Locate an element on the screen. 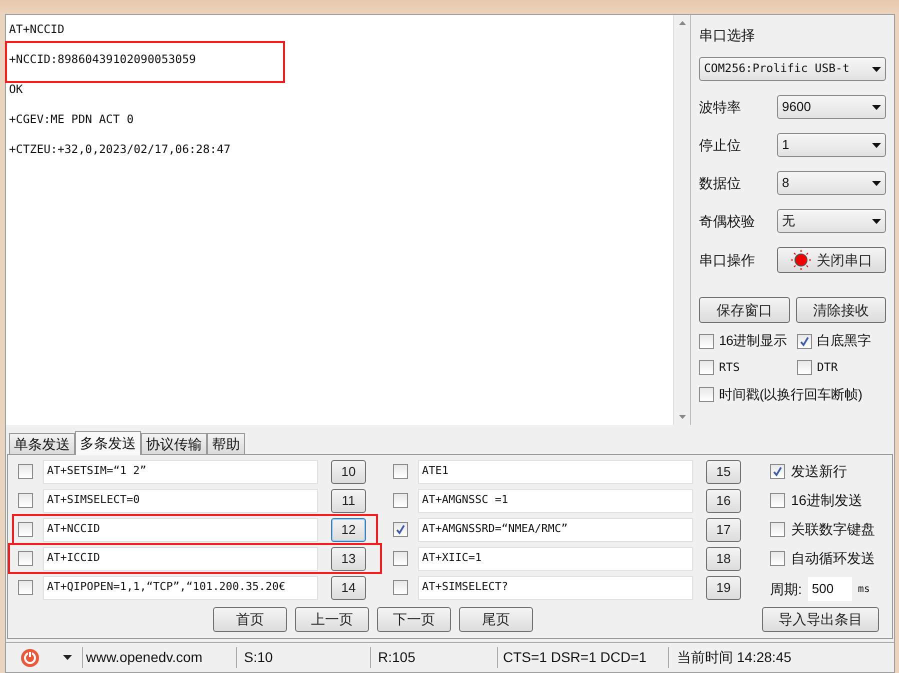  sent-count: S:10 is located at coordinates (303, 657).